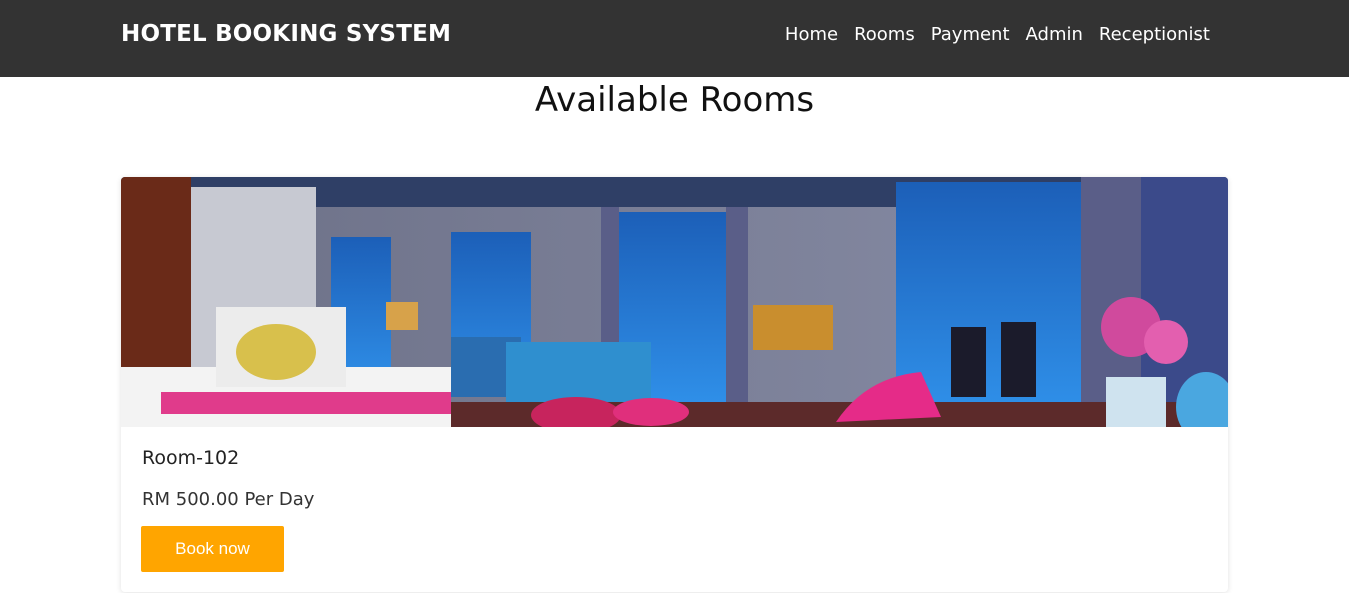 This screenshot has height=593, width=1349. What do you see at coordinates (674, 100) in the screenshot?
I see `page-title: Available Rooms` at bounding box center [674, 100].